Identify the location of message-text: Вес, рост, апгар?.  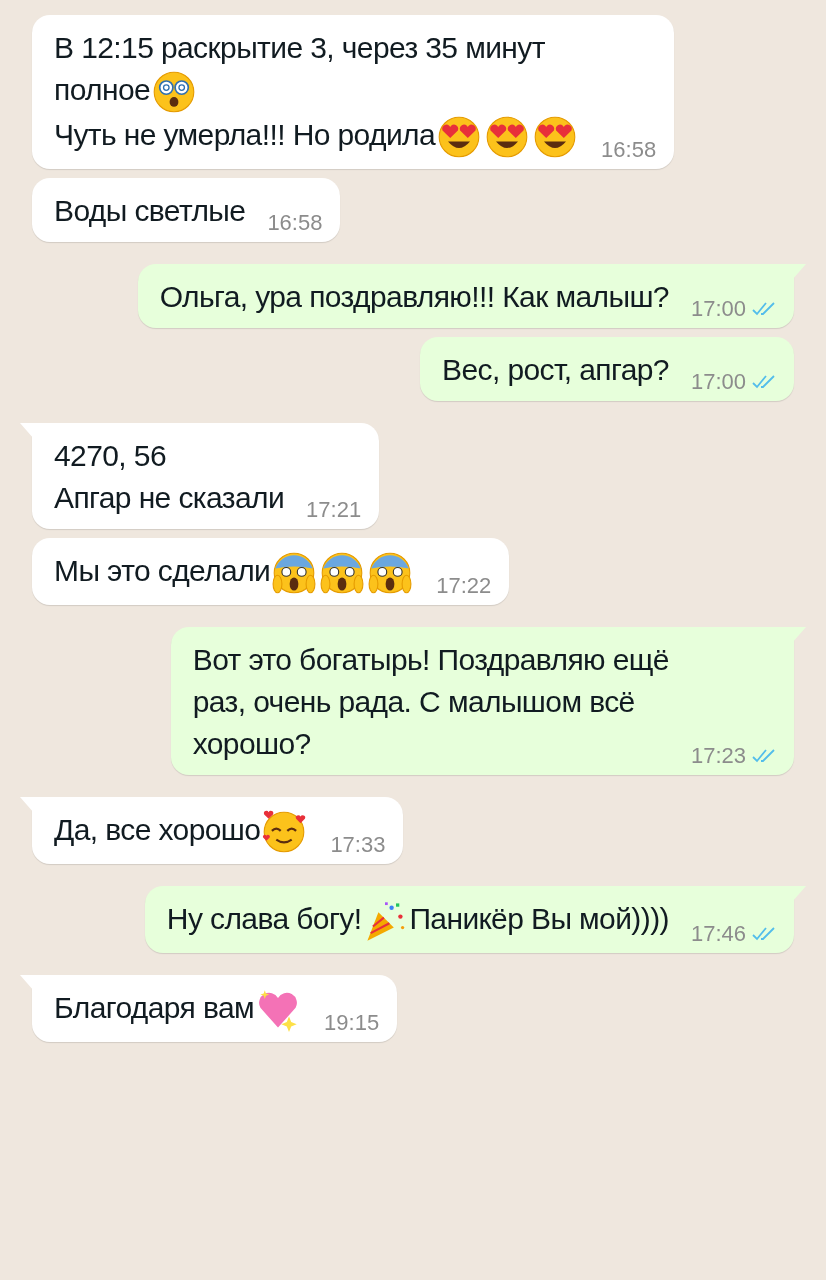
(555, 370).